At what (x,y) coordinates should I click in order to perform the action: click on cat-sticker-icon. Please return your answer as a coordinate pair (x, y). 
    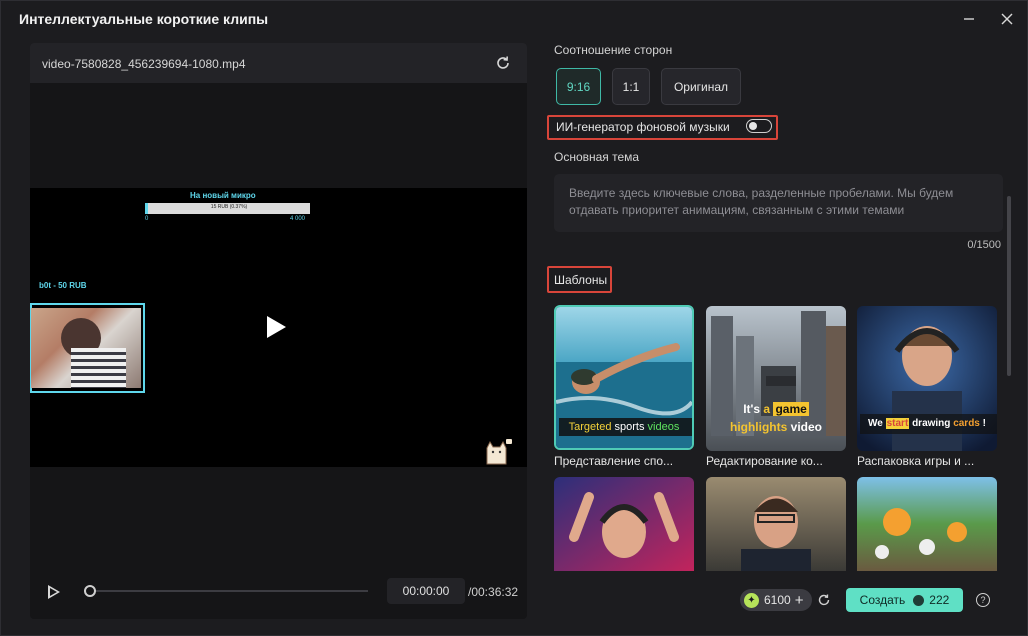
    Looking at the image, I should click on (499, 452).